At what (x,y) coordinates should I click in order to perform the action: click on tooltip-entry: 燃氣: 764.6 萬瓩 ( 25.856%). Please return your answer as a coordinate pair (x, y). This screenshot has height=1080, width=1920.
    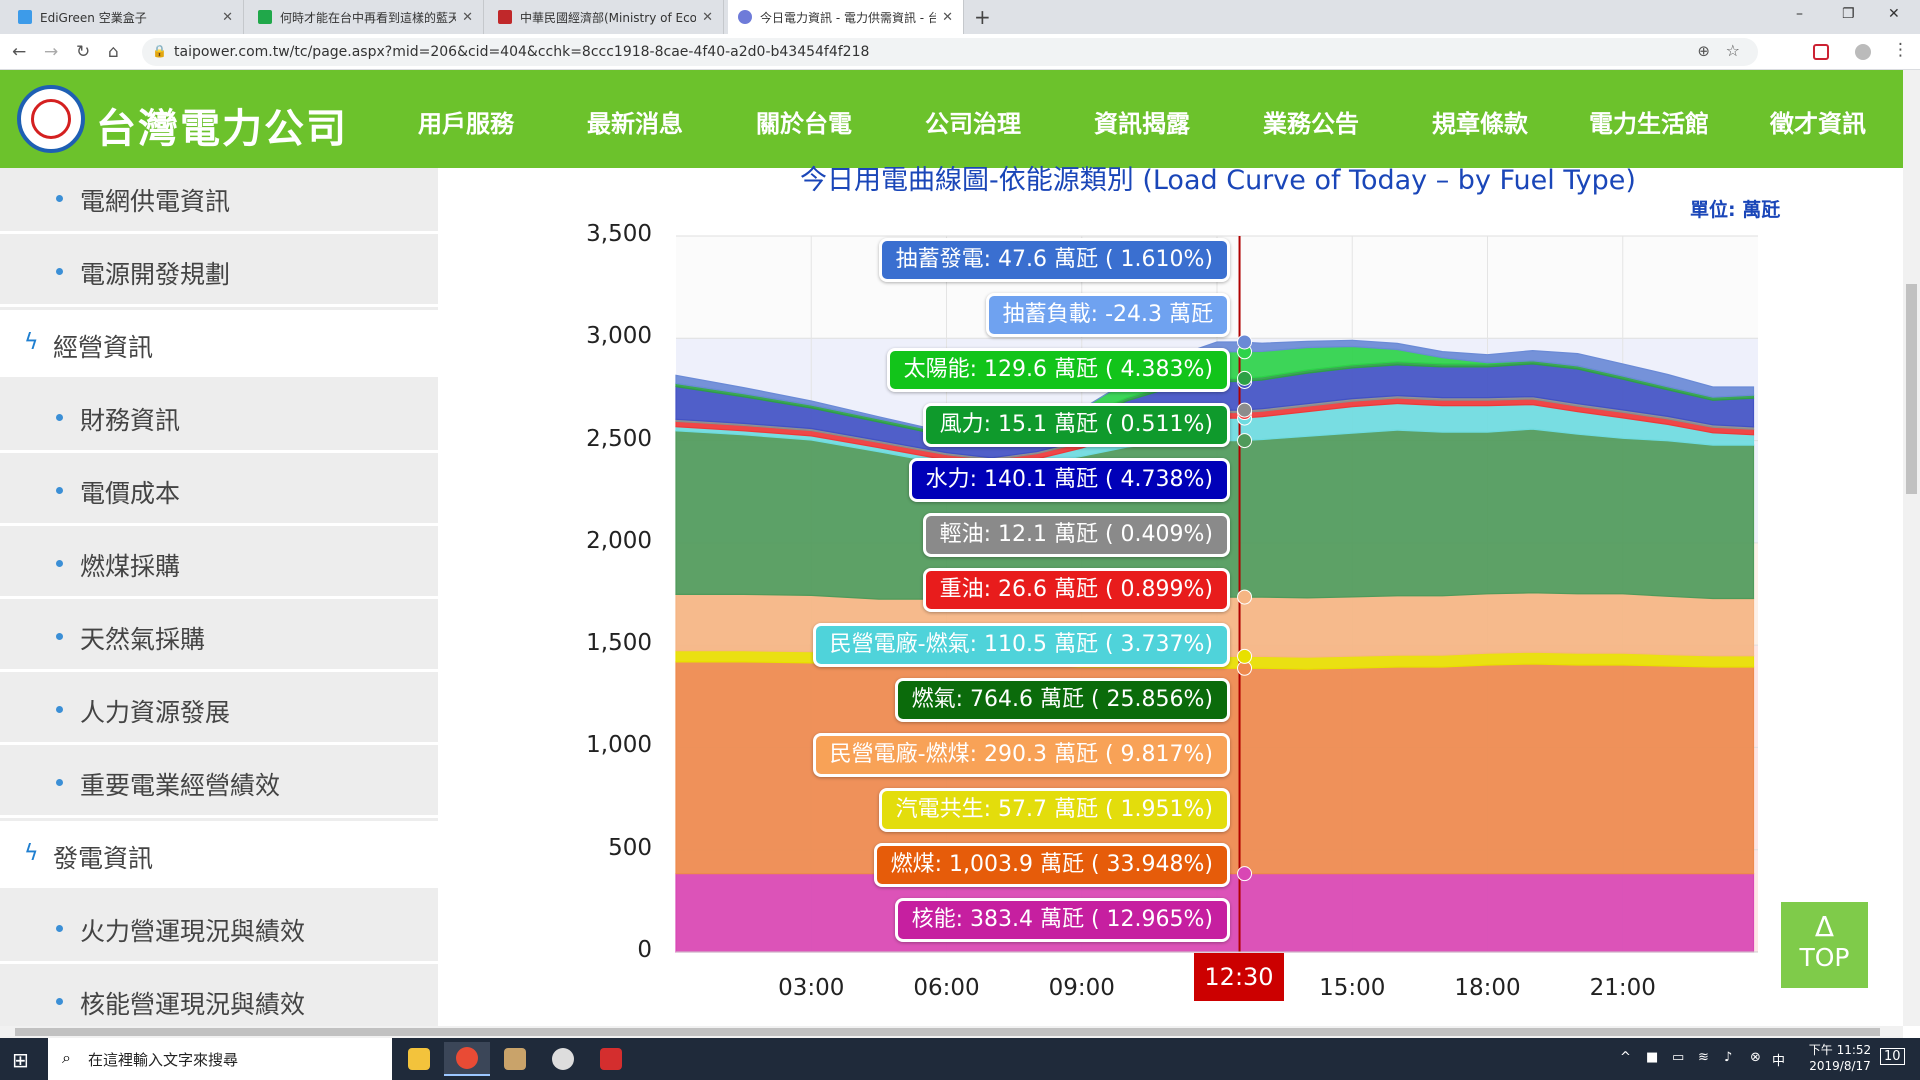
    Looking at the image, I should click on (1062, 700).